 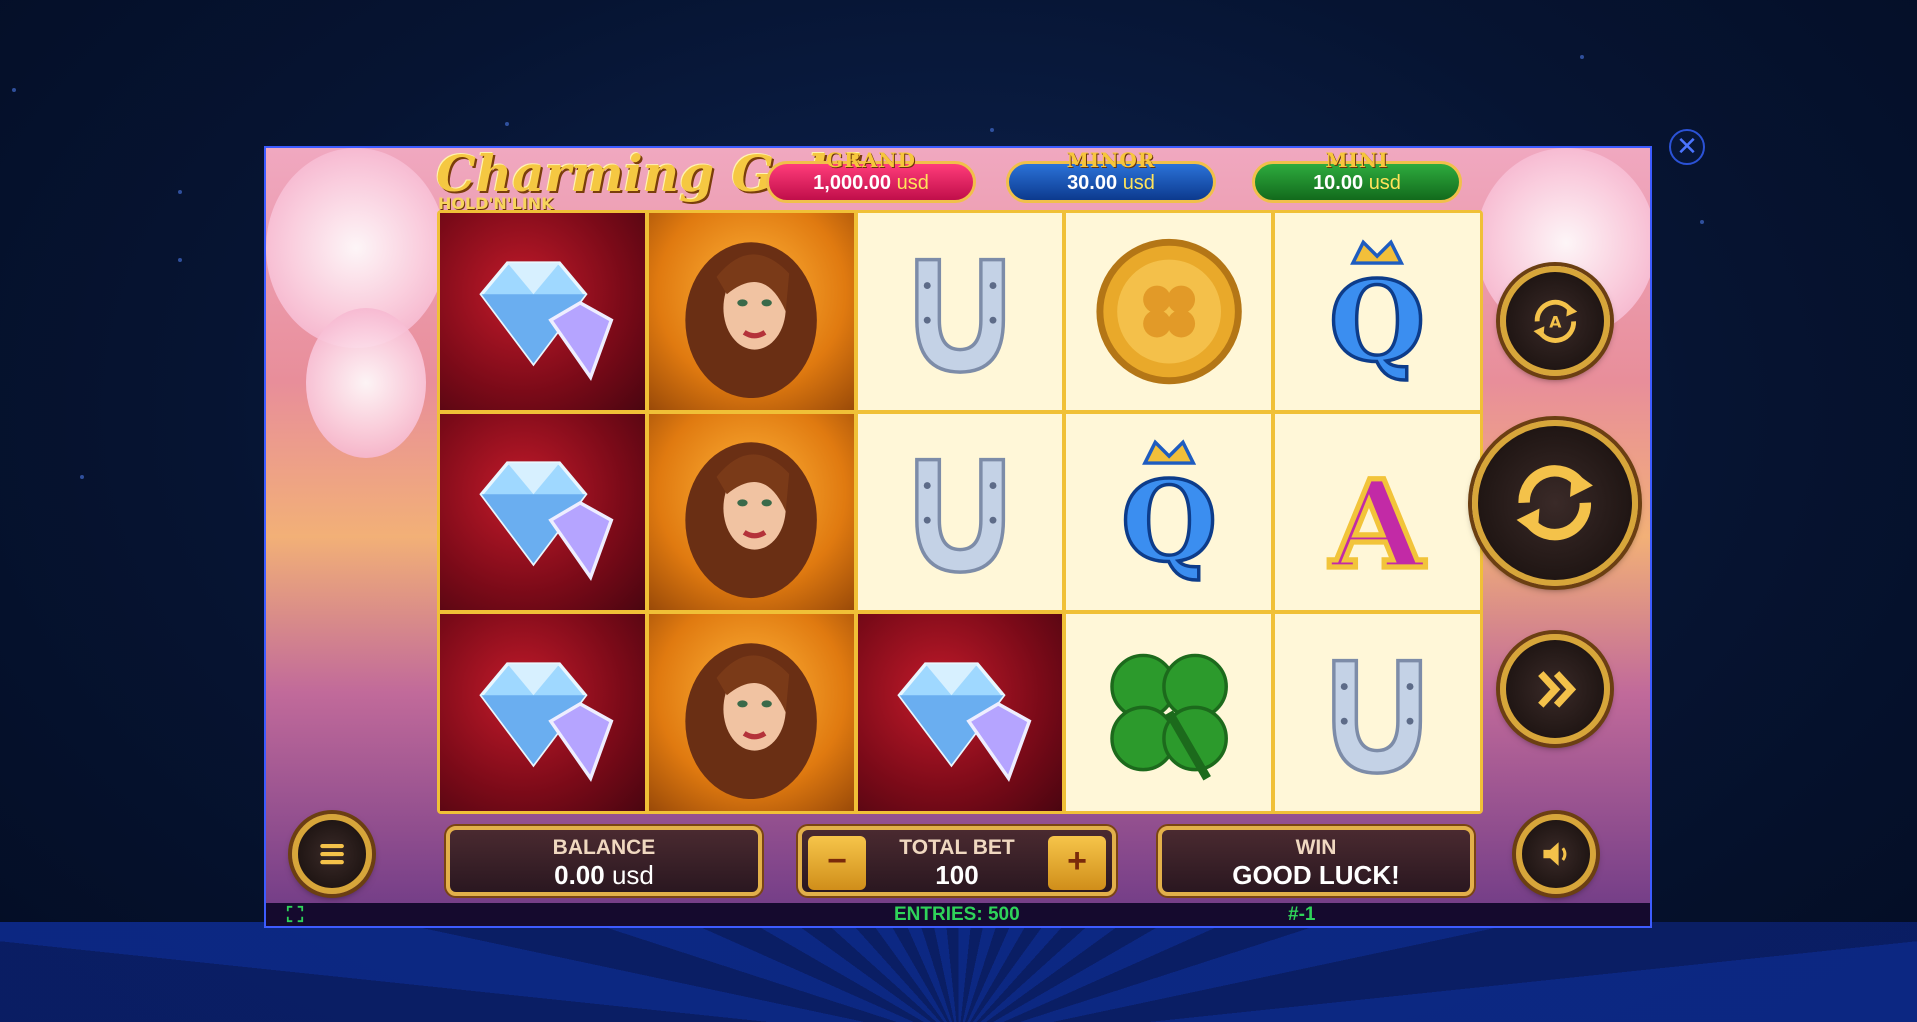 I want to click on increase-bet-button: +, so click(x=1077, y=863).